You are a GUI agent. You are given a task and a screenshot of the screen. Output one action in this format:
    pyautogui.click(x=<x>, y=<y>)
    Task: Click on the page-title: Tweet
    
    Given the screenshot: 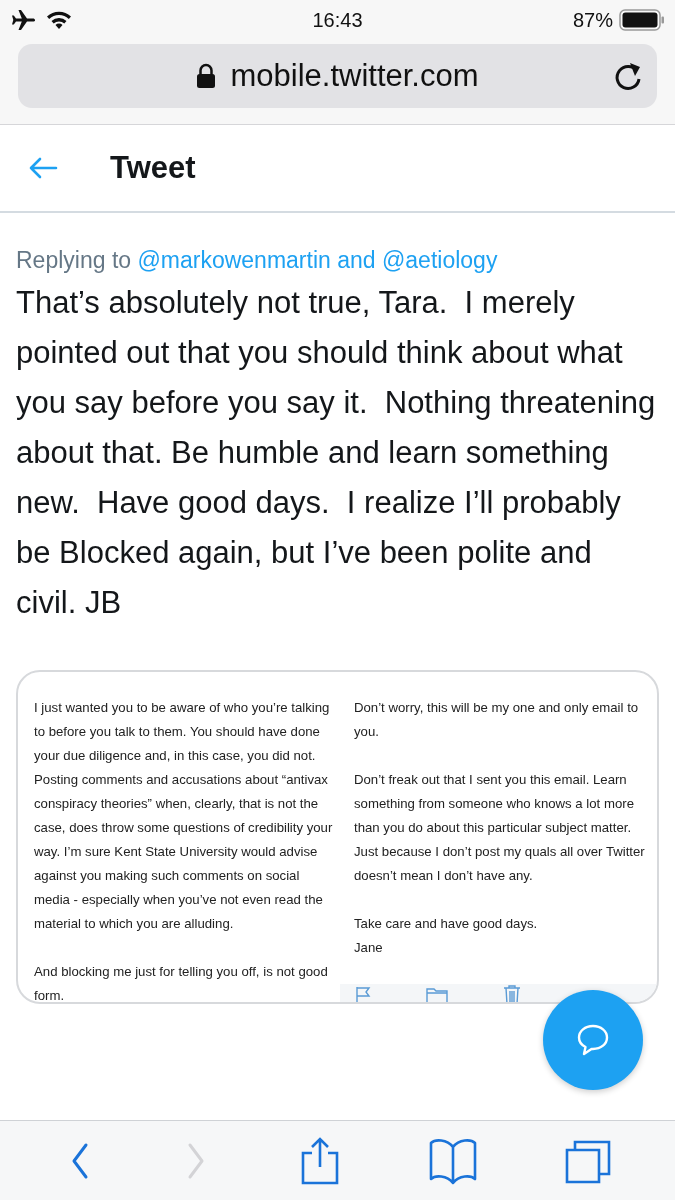 What is the action you would take?
    pyautogui.click(x=153, y=167)
    